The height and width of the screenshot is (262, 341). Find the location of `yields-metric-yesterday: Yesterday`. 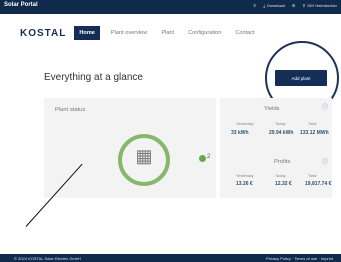

yields-metric-yesterday: Yesterday is located at coordinates (245, 123).